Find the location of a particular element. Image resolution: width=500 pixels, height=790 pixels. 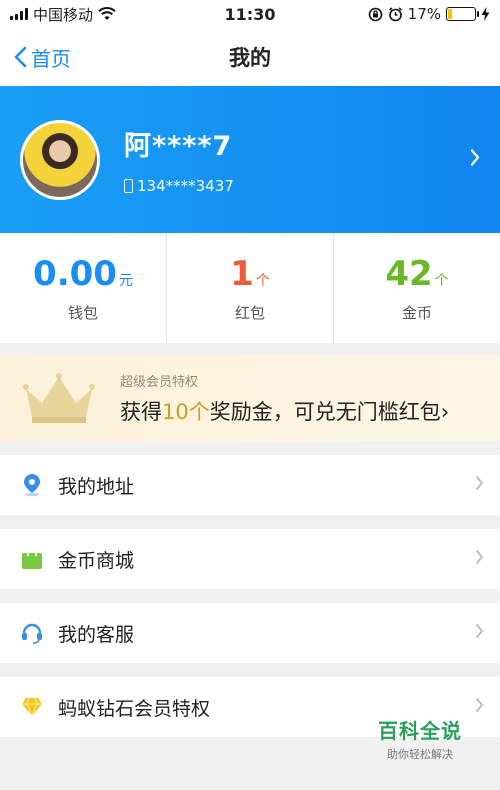

profile-info: 阿****7 134****3437 is located at coordinates (179, 159).